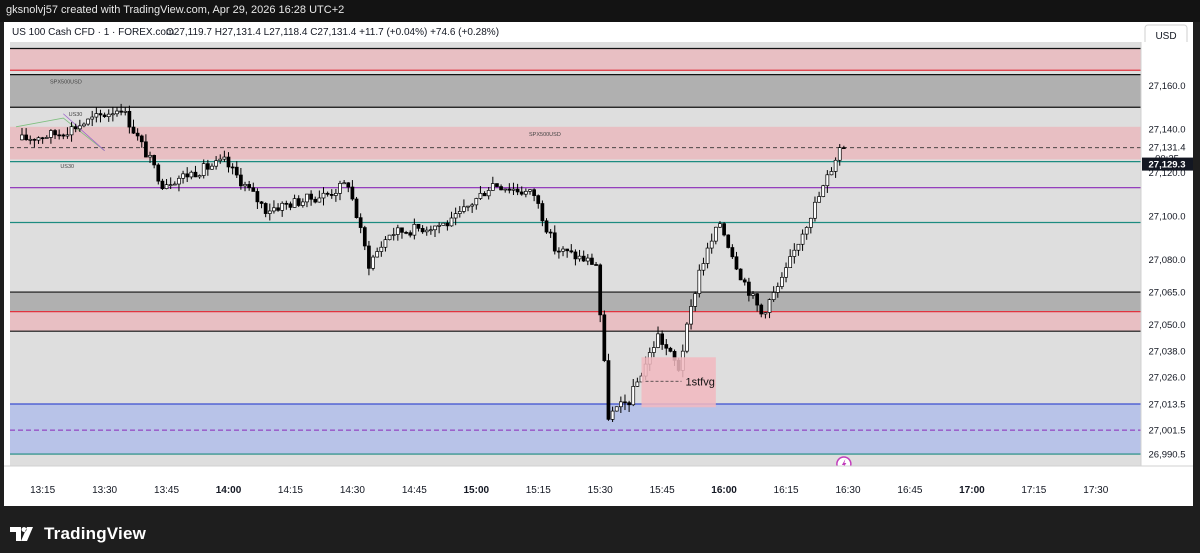 Image resolution: width=1200 pixels, height=553 pixels. I want to click on price-tick-label: 27,050.0, so click(1167, 325).